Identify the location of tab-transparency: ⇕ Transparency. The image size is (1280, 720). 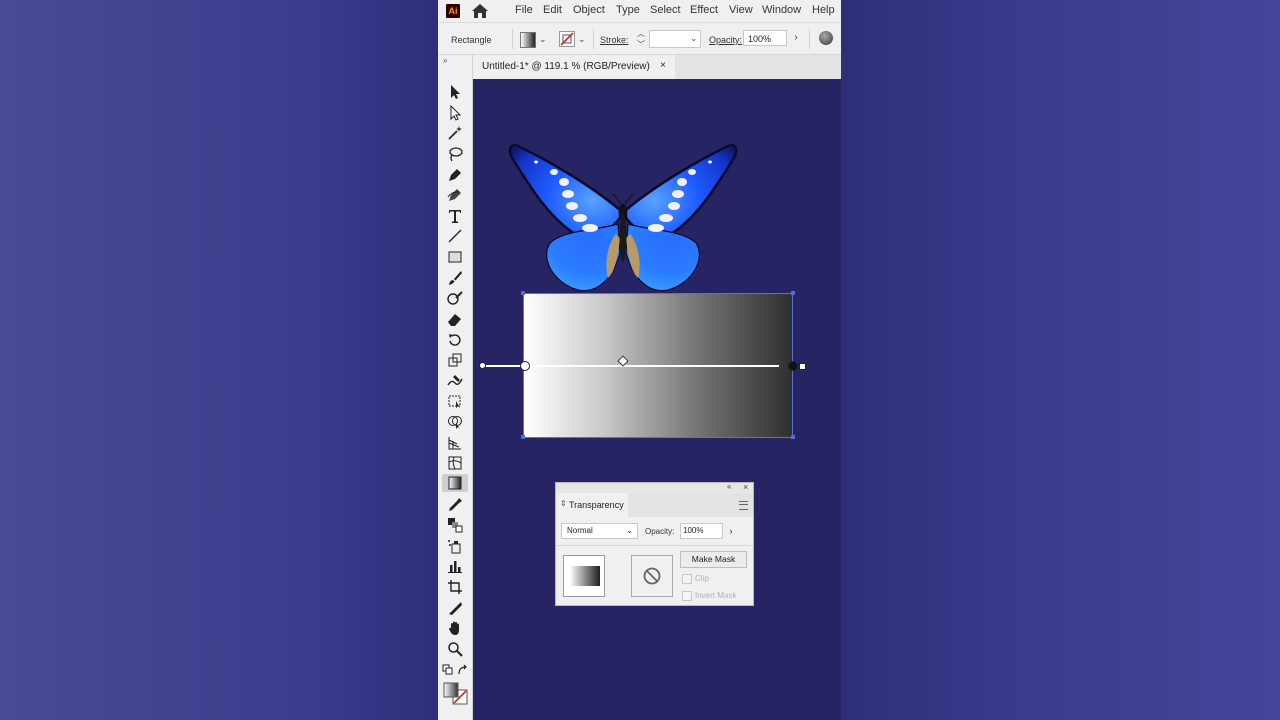
(592, 505).